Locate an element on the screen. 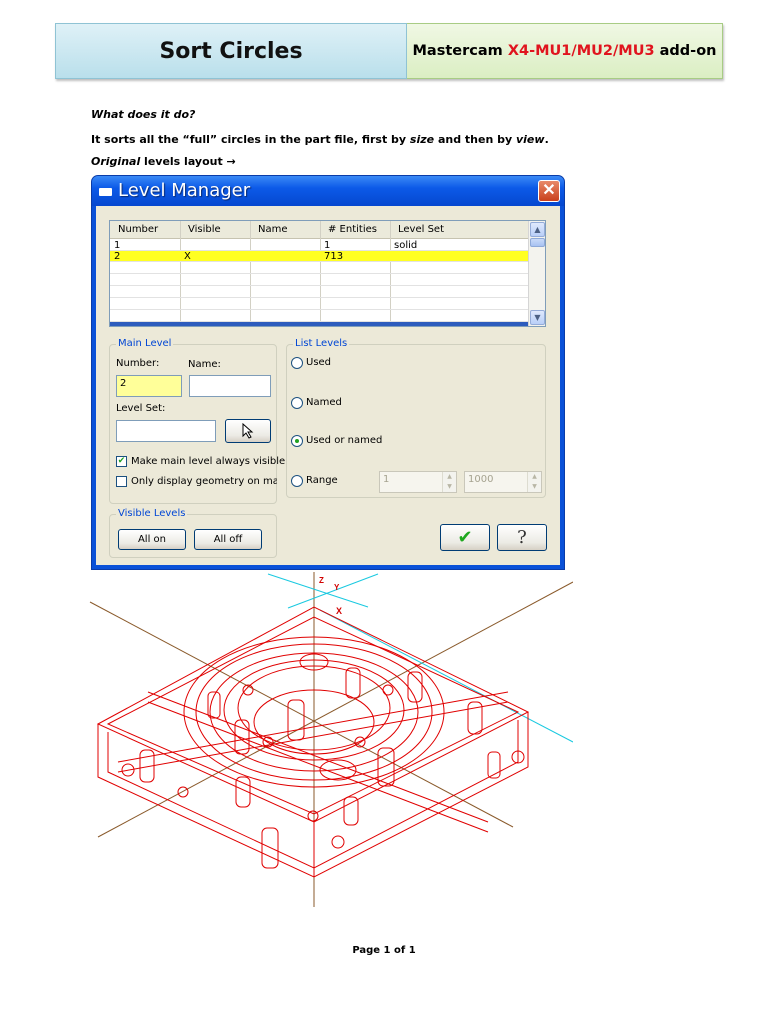 The width and height of the screenshot is (768, 1024). cell-entities: 1 is located at coordinates (327, 245).